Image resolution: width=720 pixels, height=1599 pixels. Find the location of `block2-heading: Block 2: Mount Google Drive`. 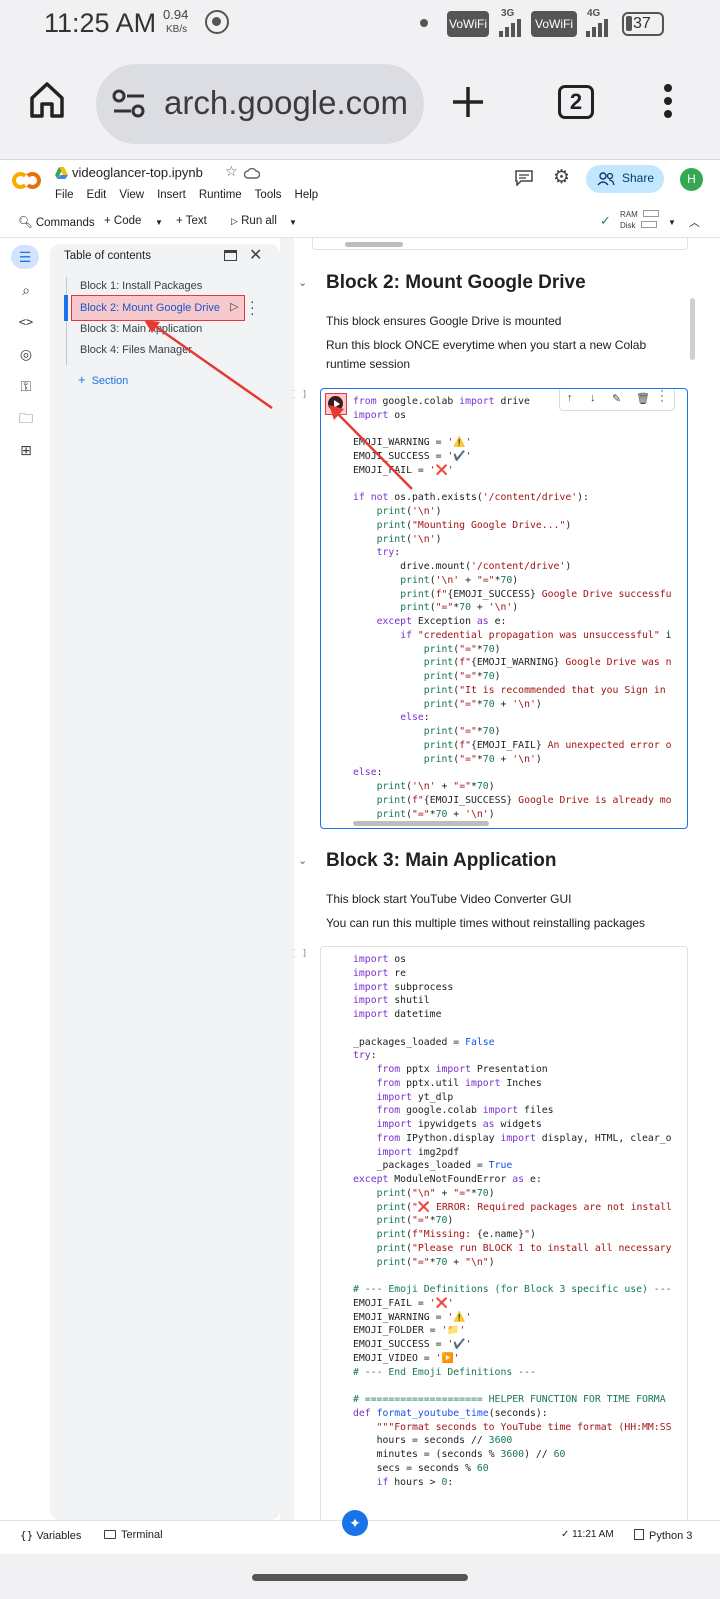

block2-heading: Block 2: Mount Google Drive is located at coordinates (456, 282).